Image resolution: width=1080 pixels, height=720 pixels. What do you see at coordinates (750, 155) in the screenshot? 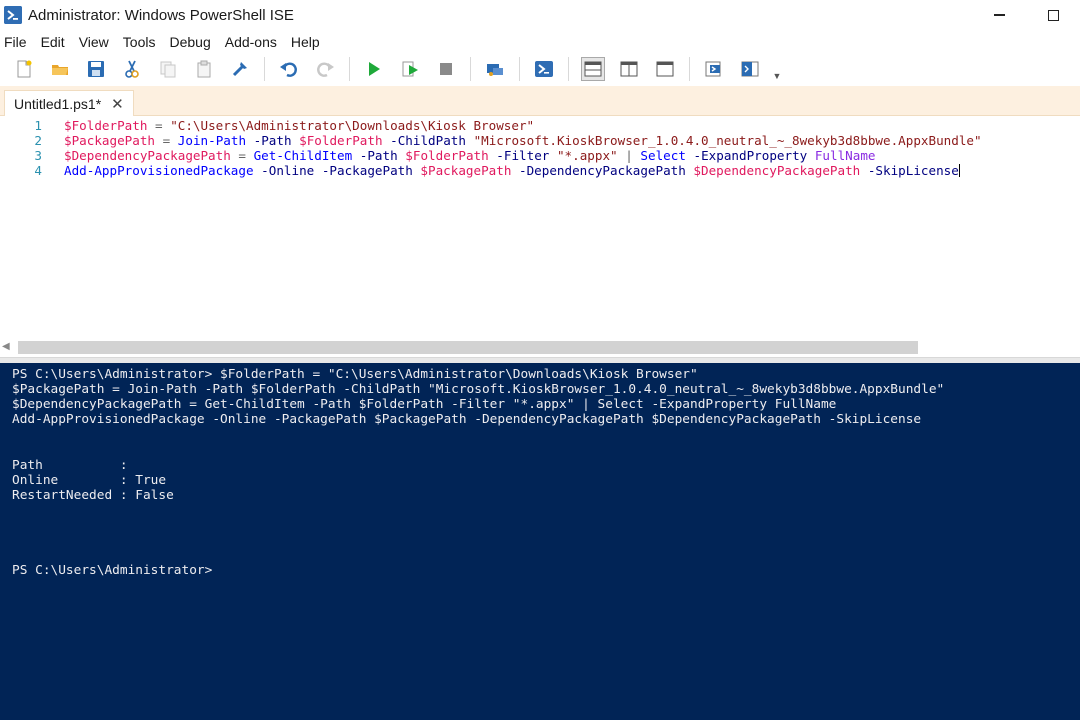
I see `code-token: -ExpandProperty` at bounding box center [750, 155].